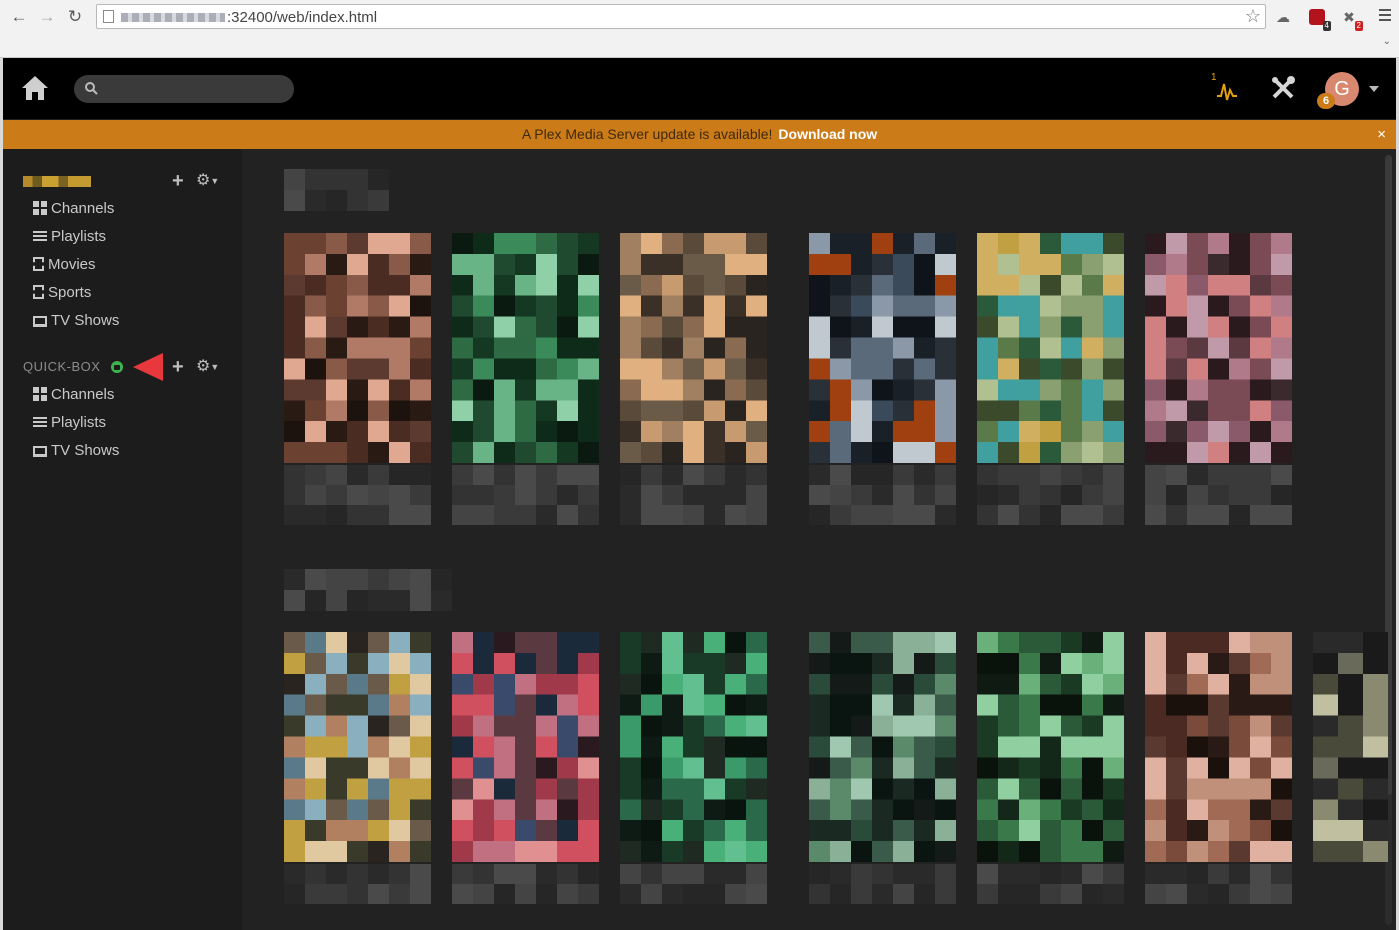 The height and width of the screenshot is (930, 1399). What do you see at coordinates (194, 89) in the screenshot?
I see `search-input` at bounding box center [194, 89].